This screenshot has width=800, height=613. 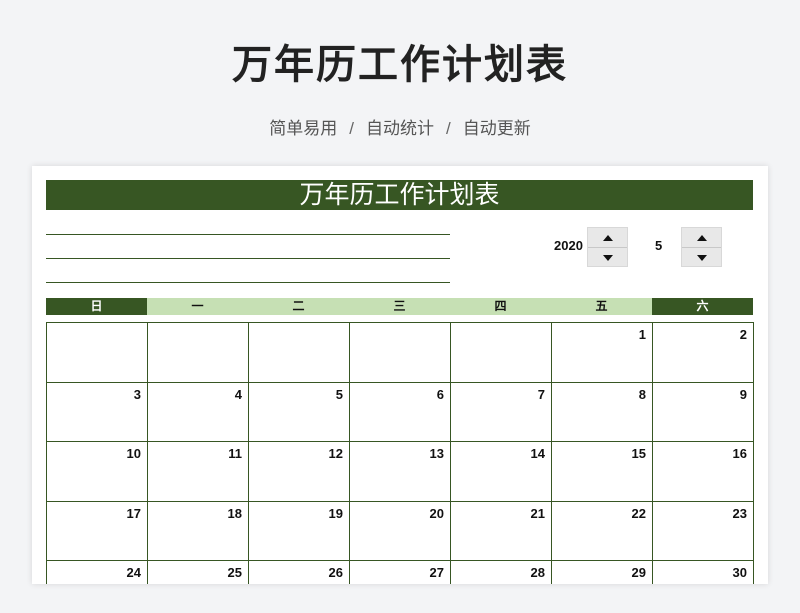 What do you see at coordinates (400, 530) in the screenshot?
I see `calendar-day-cell: 20` at bounding box center [400, 530].